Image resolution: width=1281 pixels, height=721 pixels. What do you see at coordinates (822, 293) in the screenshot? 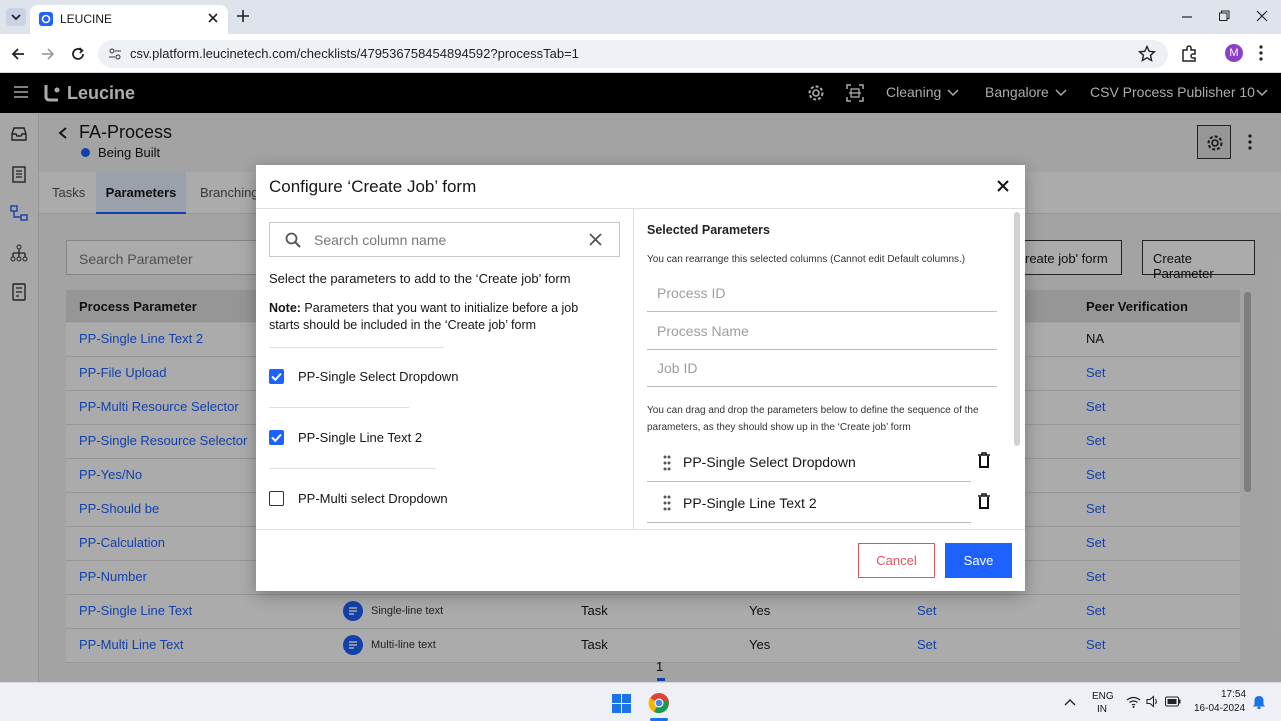
I see `default-column-process-id: Process ID` at bounding box center [822, 293].